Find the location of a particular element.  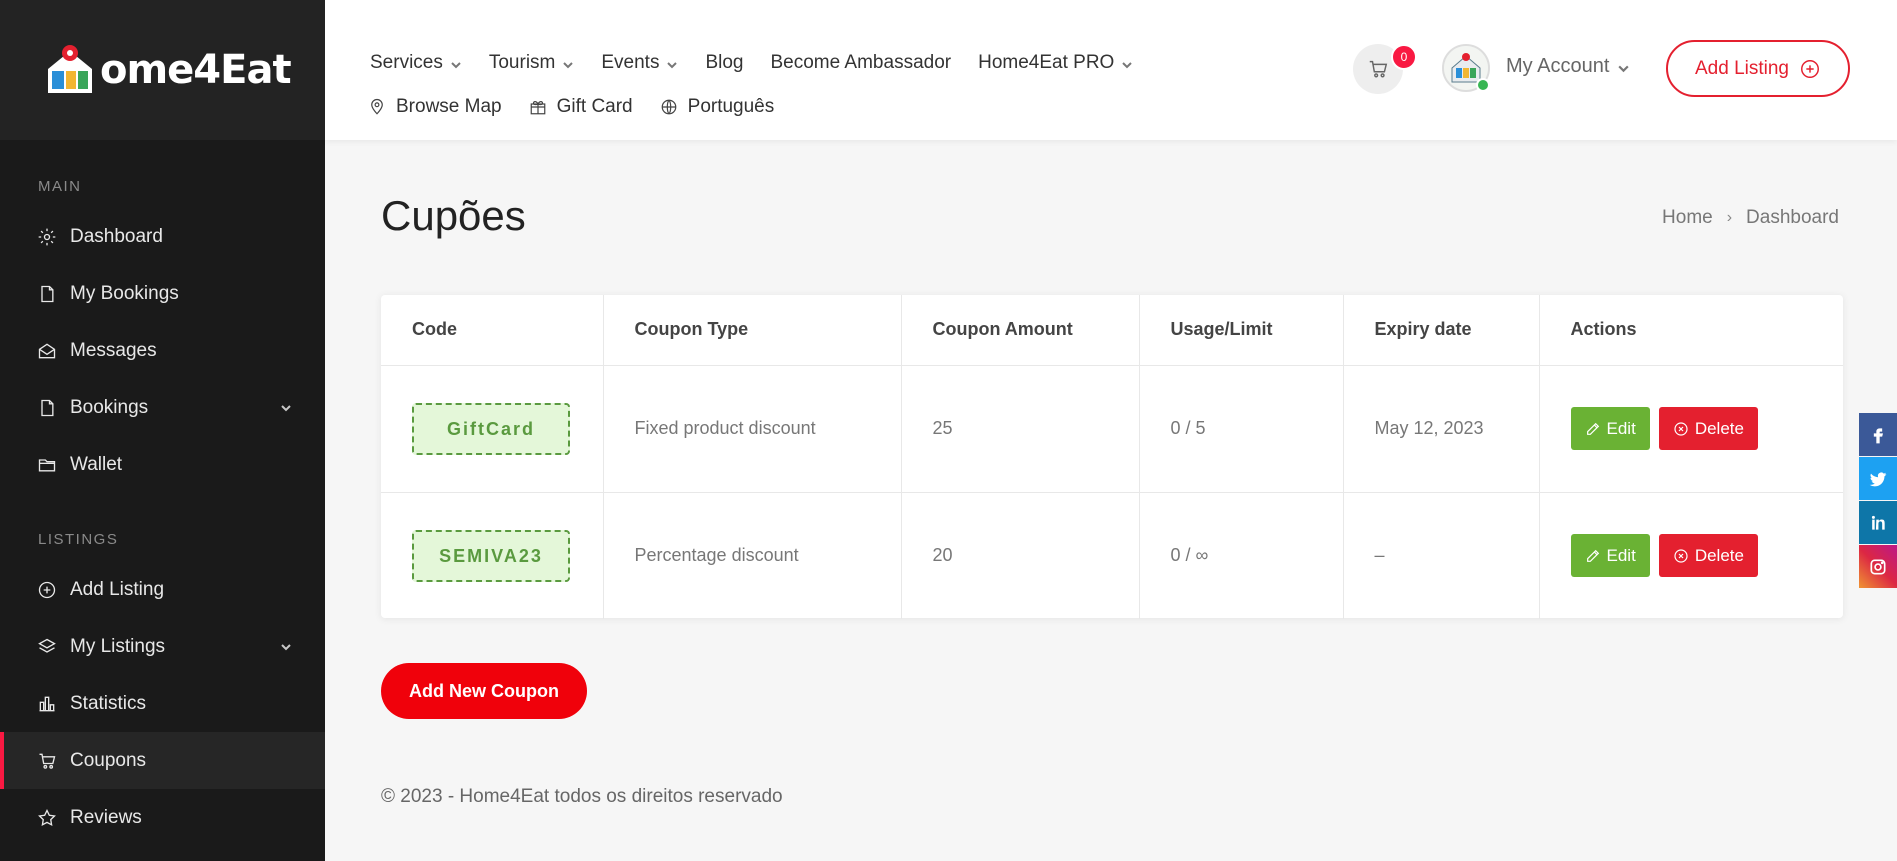

layers-icon is located at coordinates (47, 647).